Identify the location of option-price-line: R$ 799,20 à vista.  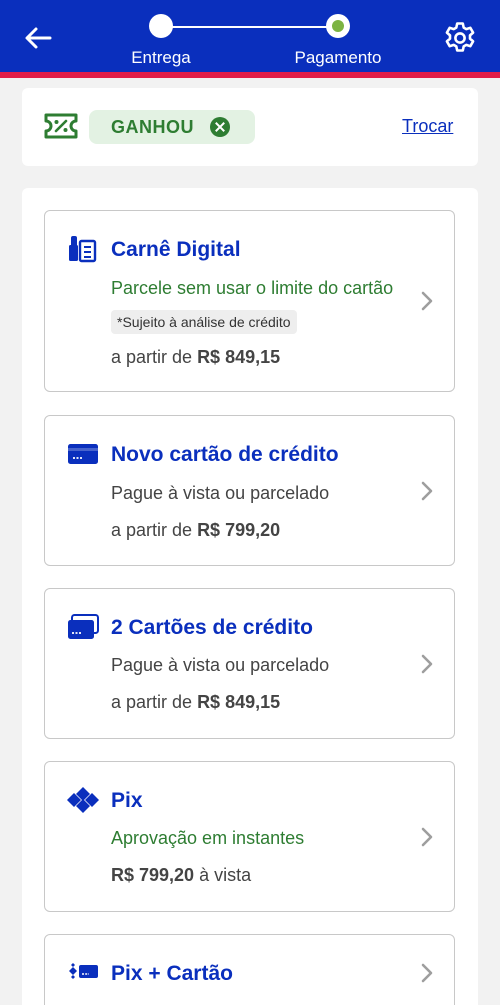
(181, 875).